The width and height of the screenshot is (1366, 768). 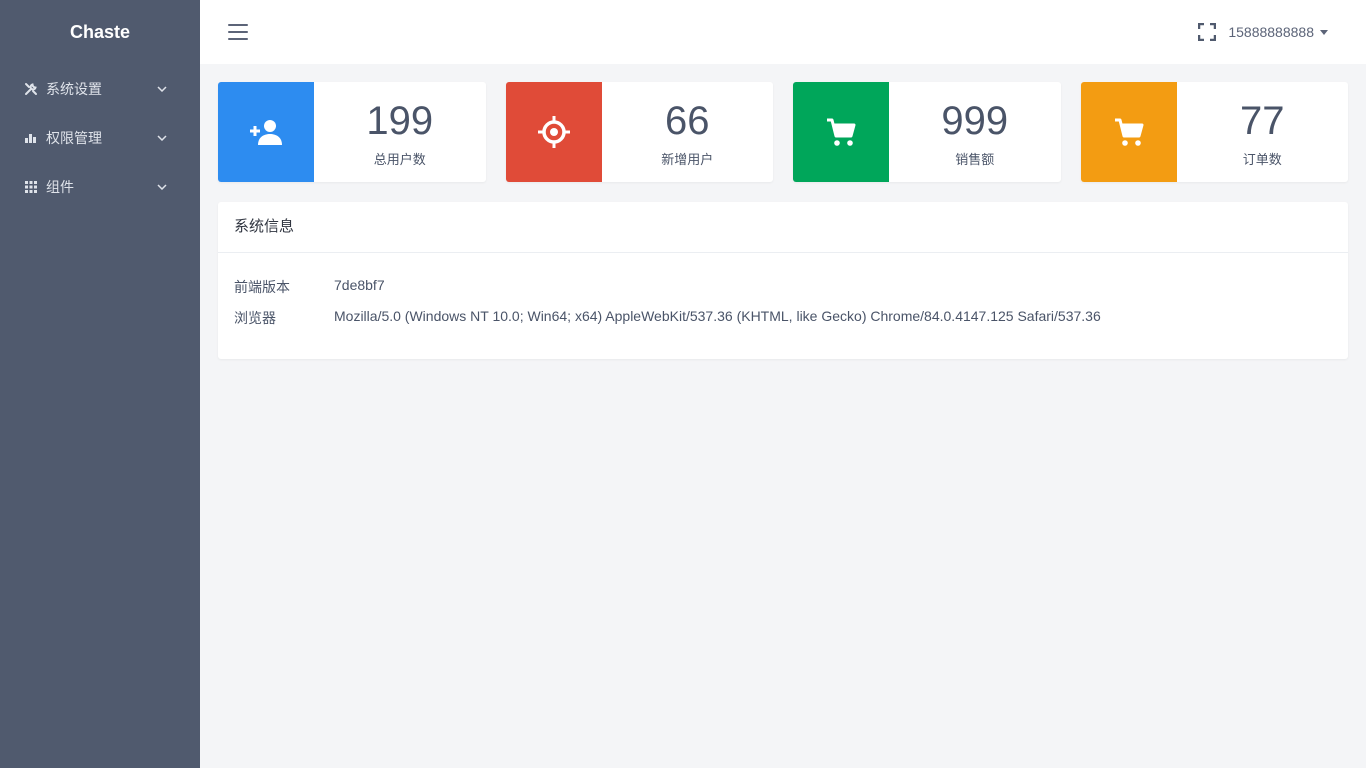 What do you see at coordinates (31, 138) in the screenshot?
I see `bar-chart-icon` at bounding box center [31, 138].